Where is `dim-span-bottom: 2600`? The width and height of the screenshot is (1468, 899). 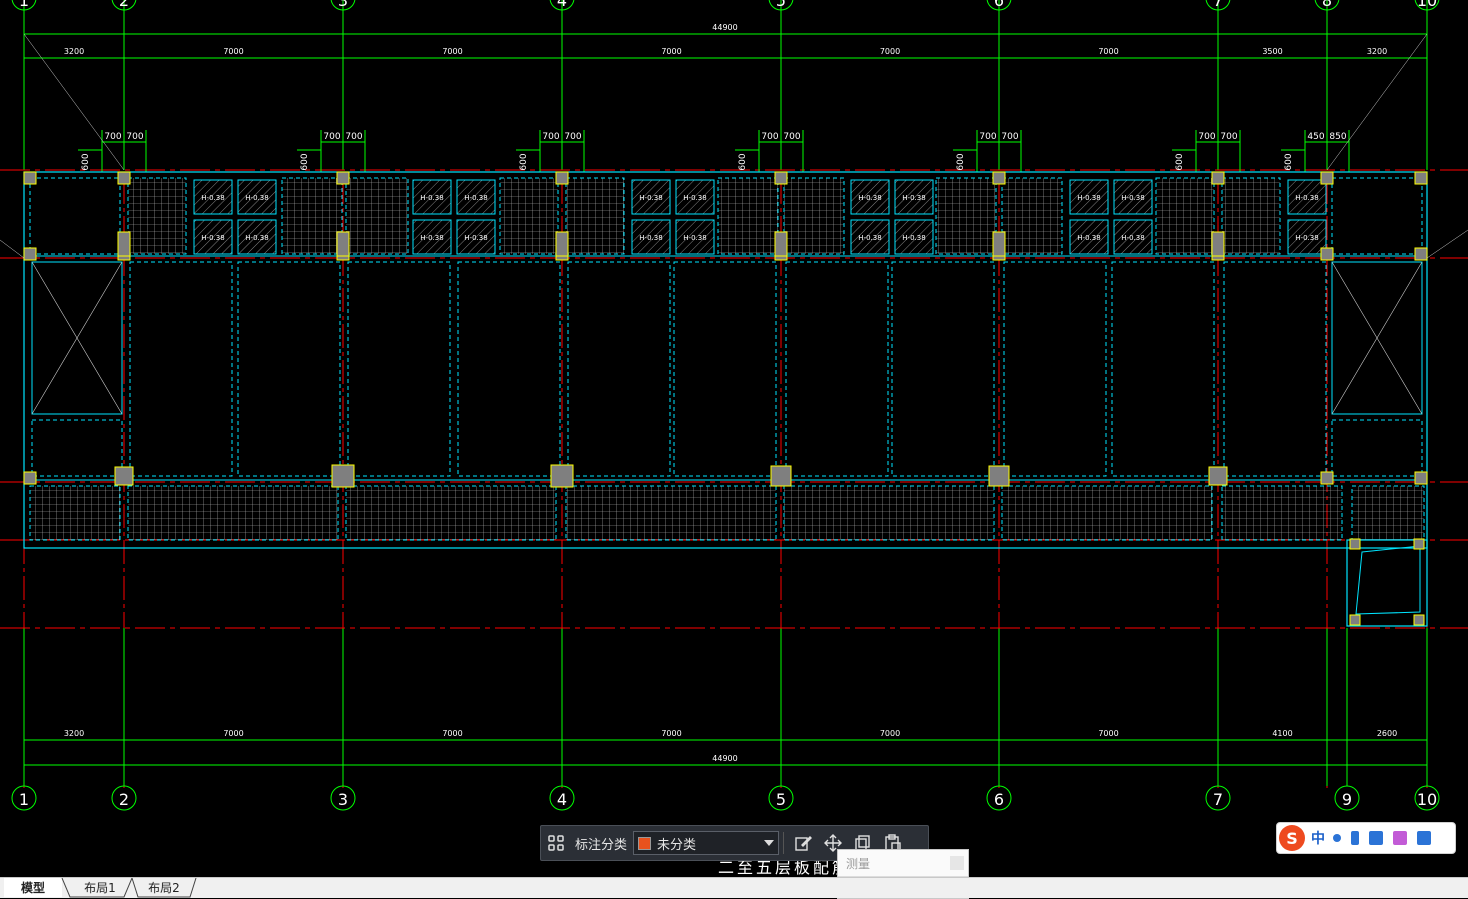 dim-span-bottom: 2600 is located at coordinates (1387, 733).